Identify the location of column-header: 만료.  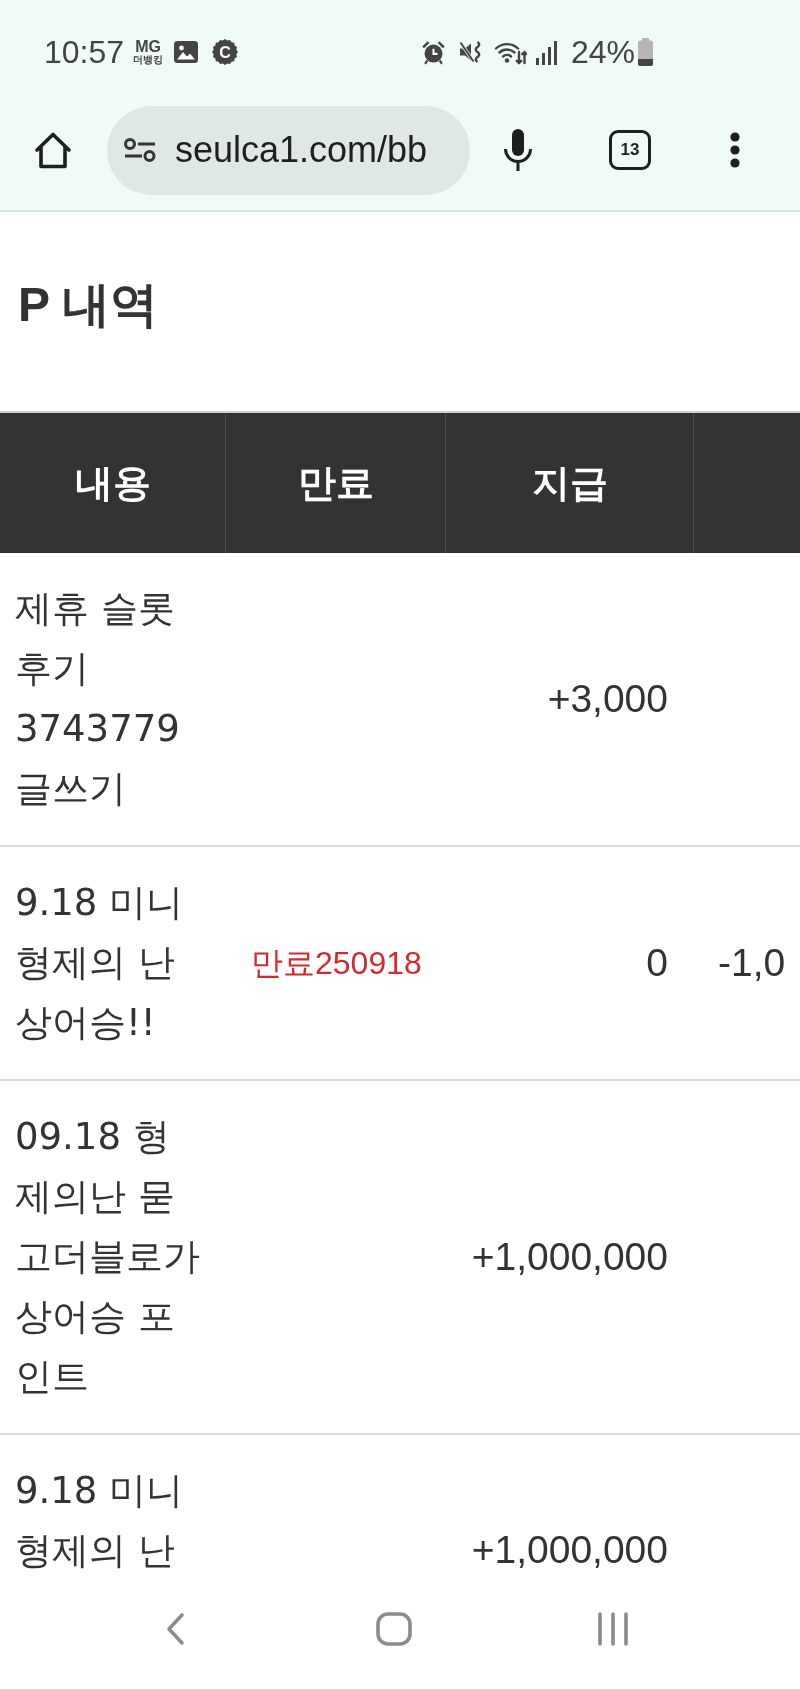
(335, 483).